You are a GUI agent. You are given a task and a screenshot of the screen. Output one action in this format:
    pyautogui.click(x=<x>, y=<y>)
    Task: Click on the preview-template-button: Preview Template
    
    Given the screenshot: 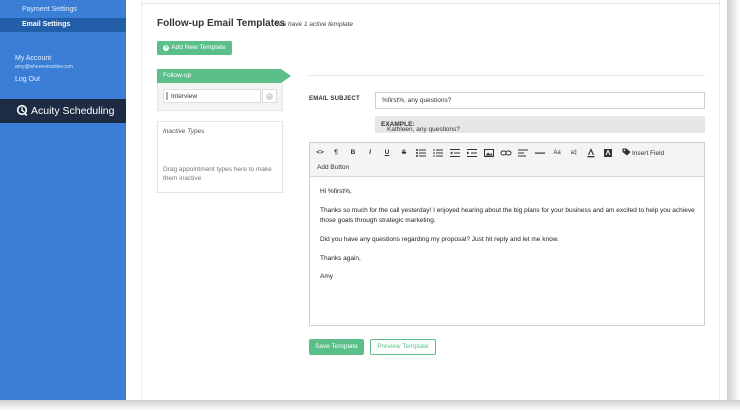 What is the action you would take?
    pyautogui.click(x=403, y=347)
    